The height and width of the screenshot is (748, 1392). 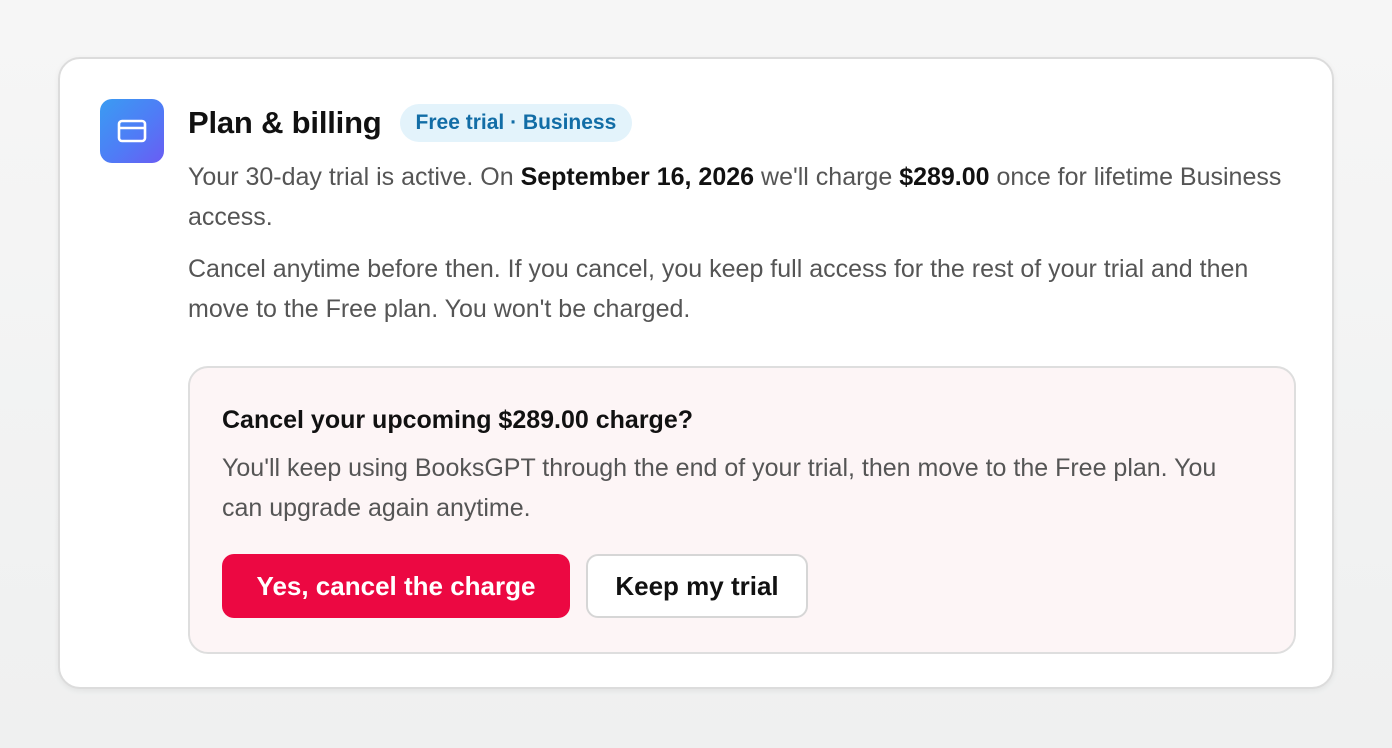 I want to click on cancel-prompt-actions: Yes, cancel the charge Keep my trial, so click(x=515, y=586).